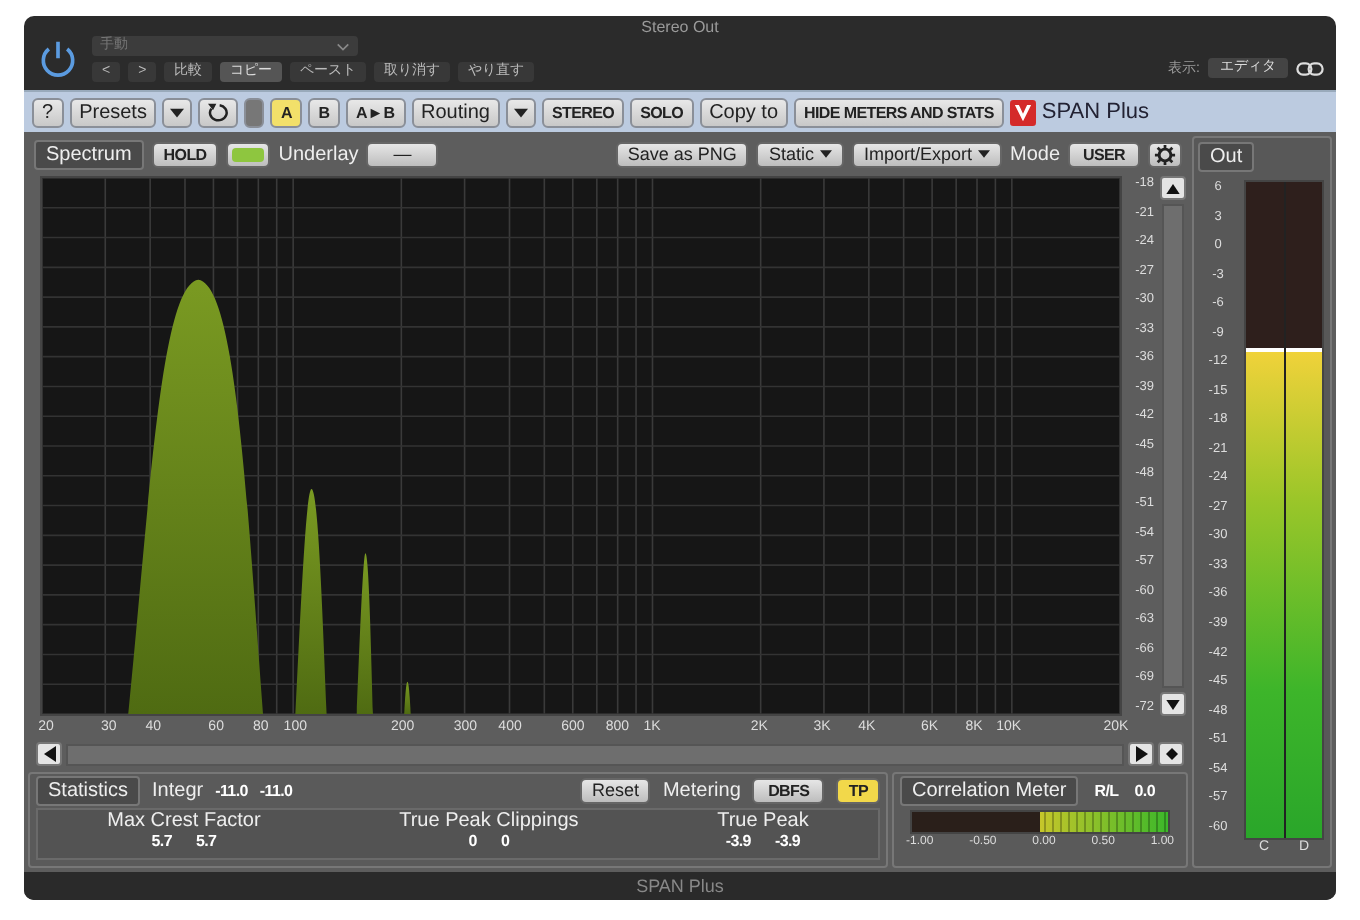  I want to click on footer-title: SPAN Plus, so click(680, 886).